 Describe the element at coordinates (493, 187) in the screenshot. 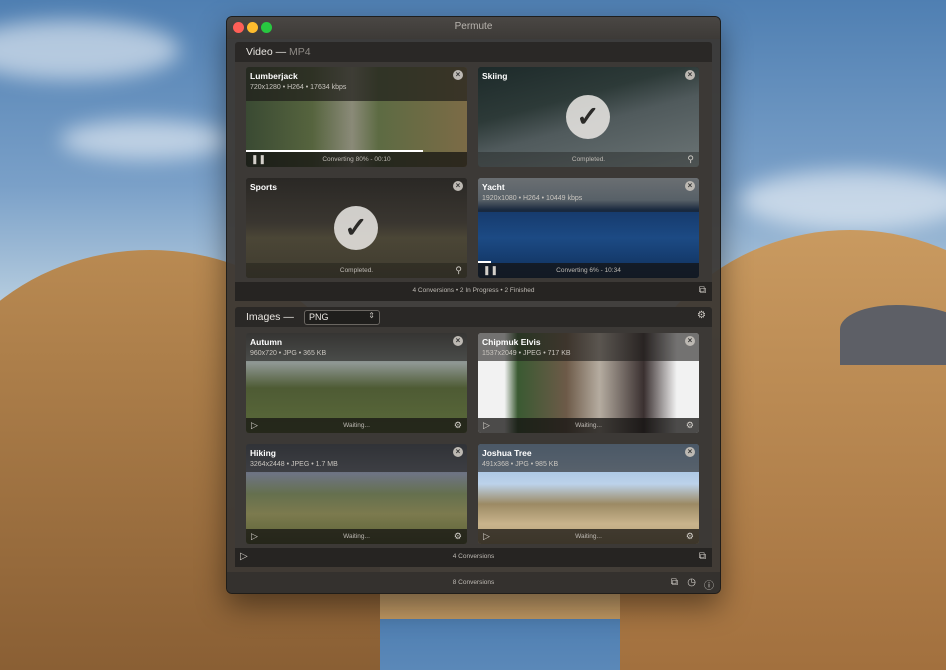

I see `card-title: Yacht` at that location.